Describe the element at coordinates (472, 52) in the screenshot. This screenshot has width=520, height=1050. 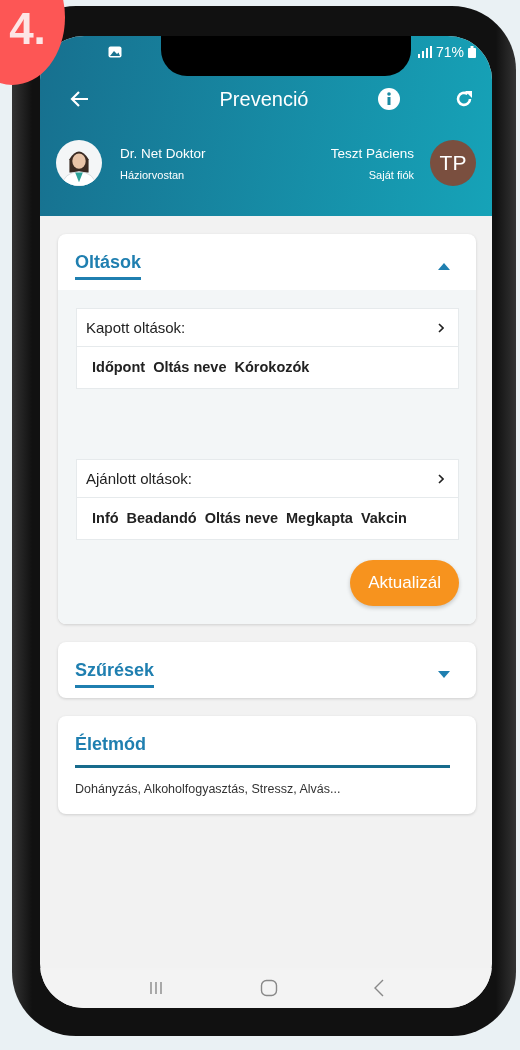
I see `battery-icon` at that location.